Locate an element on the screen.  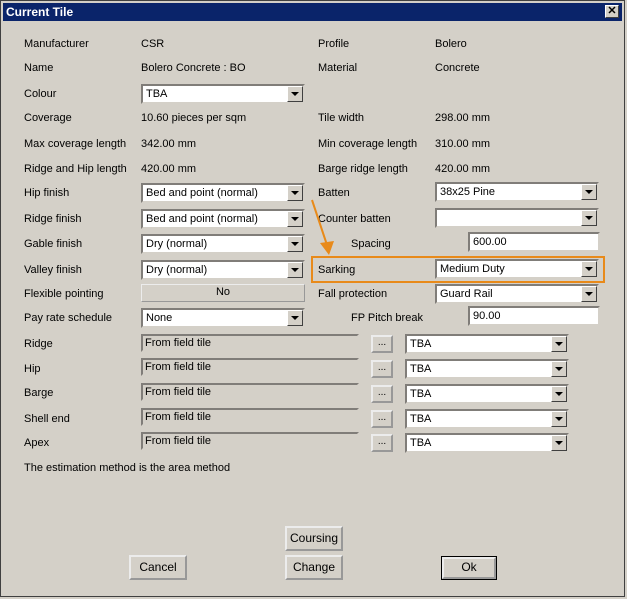
ridge-source-field: From field tile is located at coordinates (250, 343).